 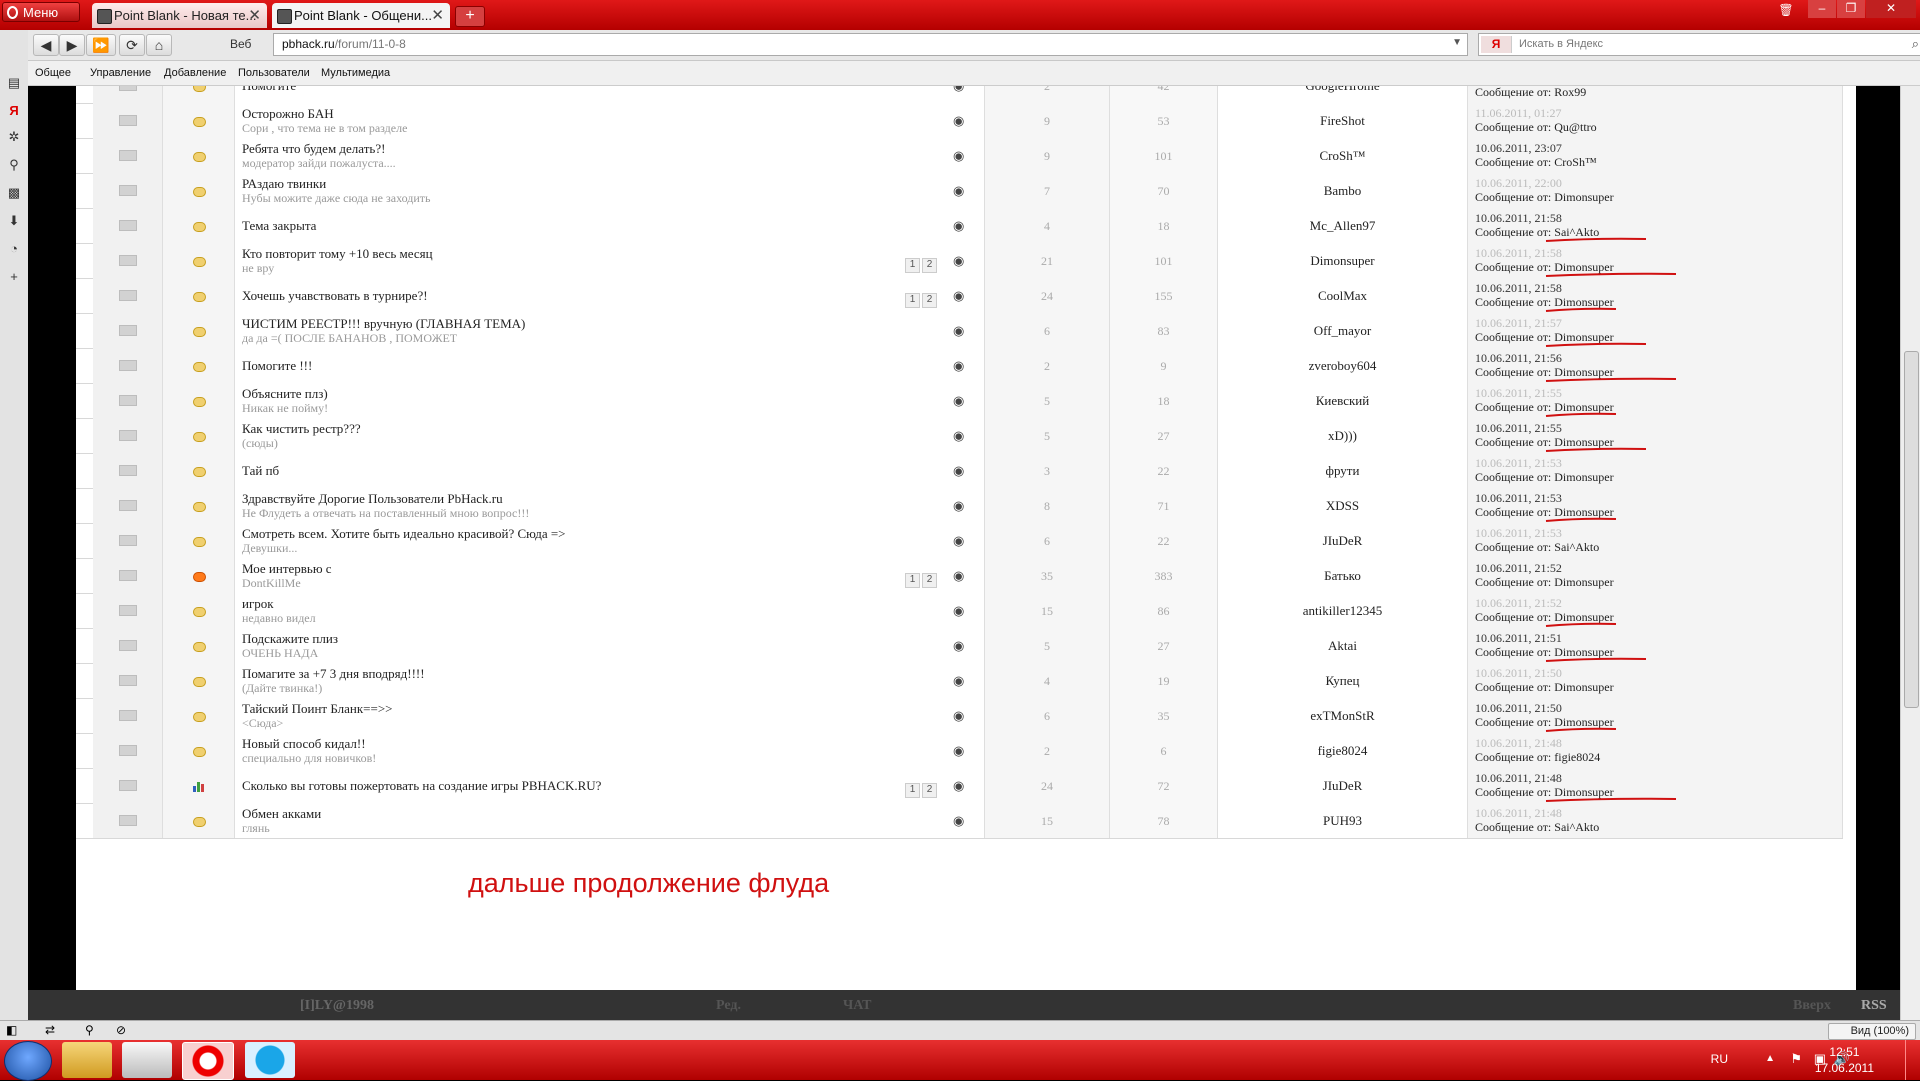 I want to click on url-text: pbhack.ru/forum/11-0-8, so click(x=344, y=44).